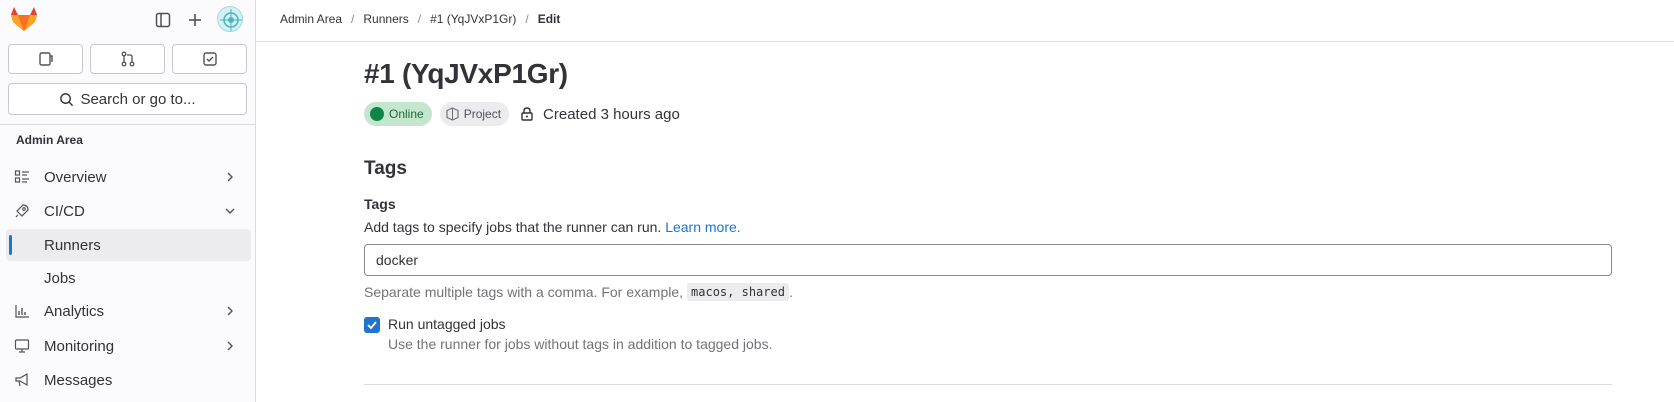 This screenshot has width=1674, height=402. What do you see at coordinates (452, 114) in the screenshot?
I see `project-icon` at bounding box center [452, 114].